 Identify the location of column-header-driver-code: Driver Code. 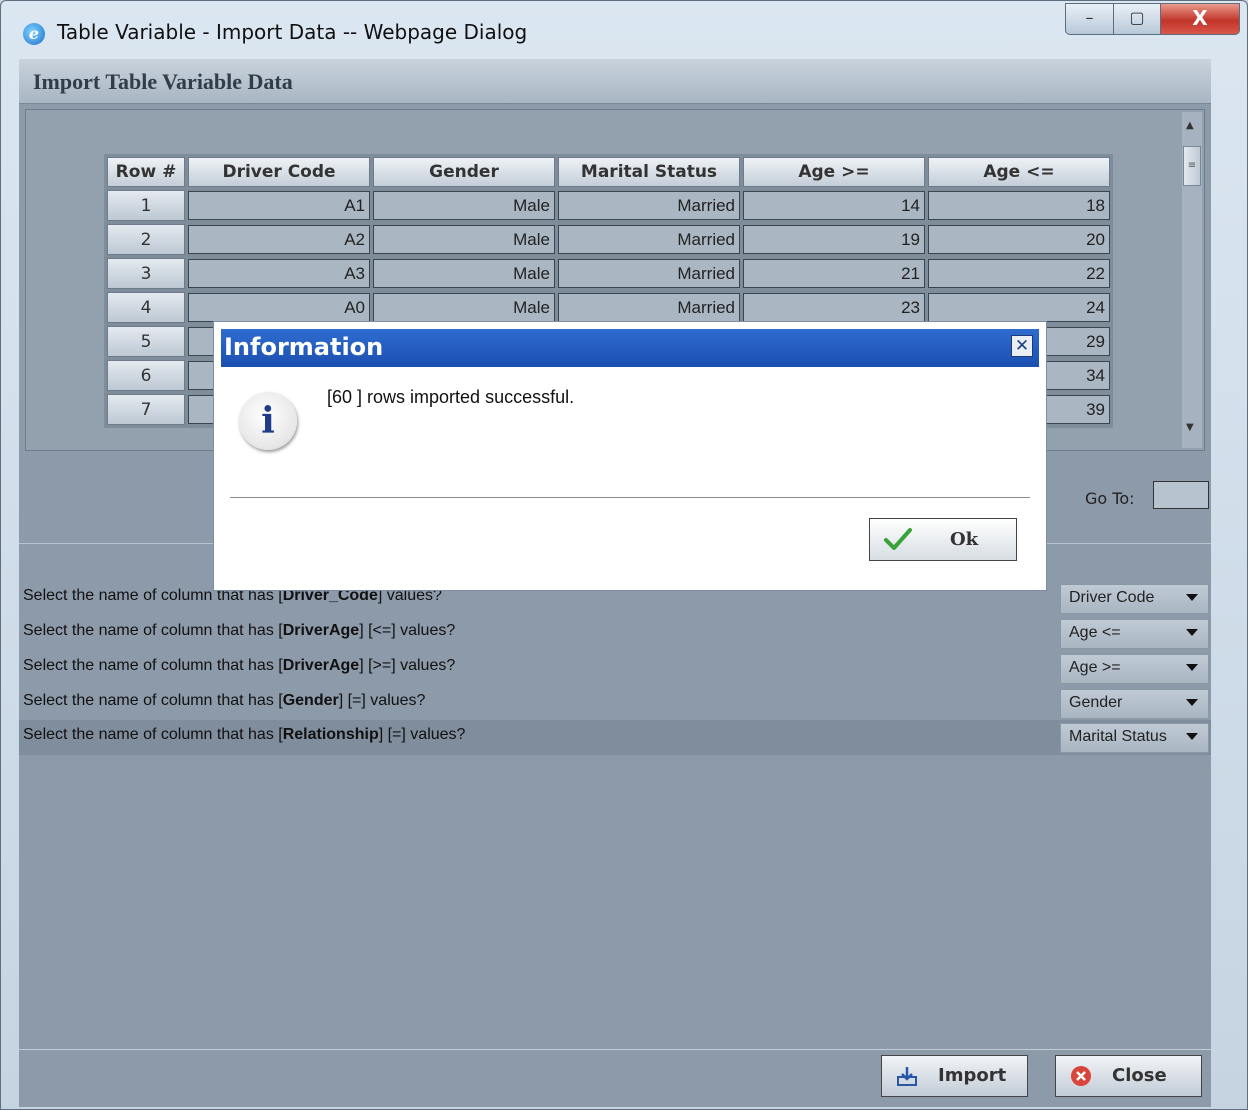
(279, 172).